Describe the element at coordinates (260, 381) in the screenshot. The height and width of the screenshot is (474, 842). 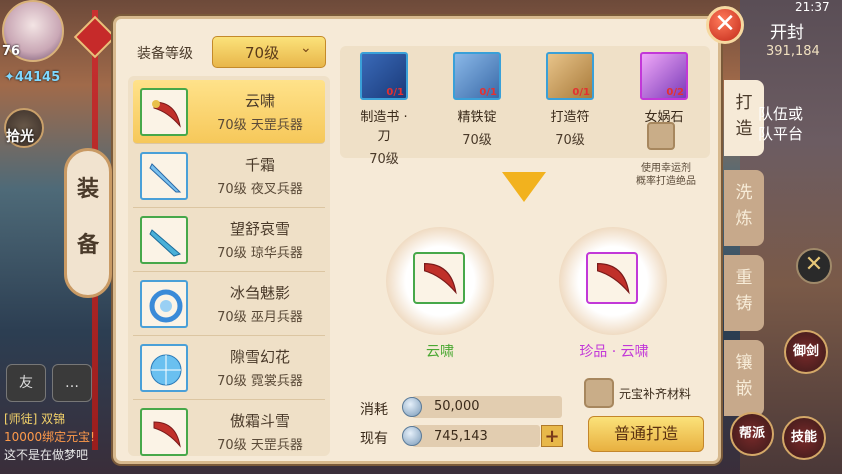
I see `weapon-desc: 70级 霓裳兵器` at that location.